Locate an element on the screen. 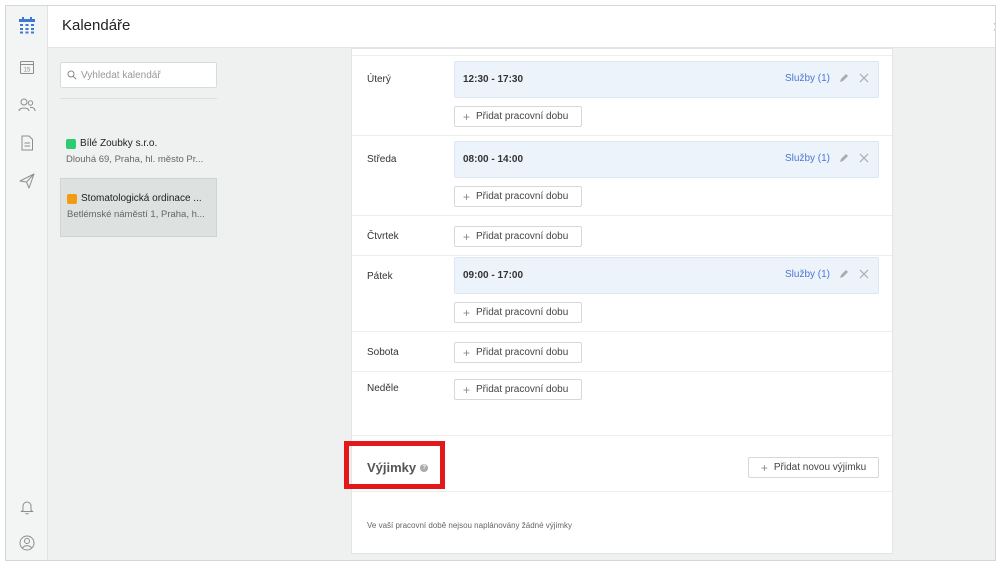 This screenshot has height=566, width=1002. calendar-name: Bílé Zoubky s.r.o. is located at coordinates (119, 143).